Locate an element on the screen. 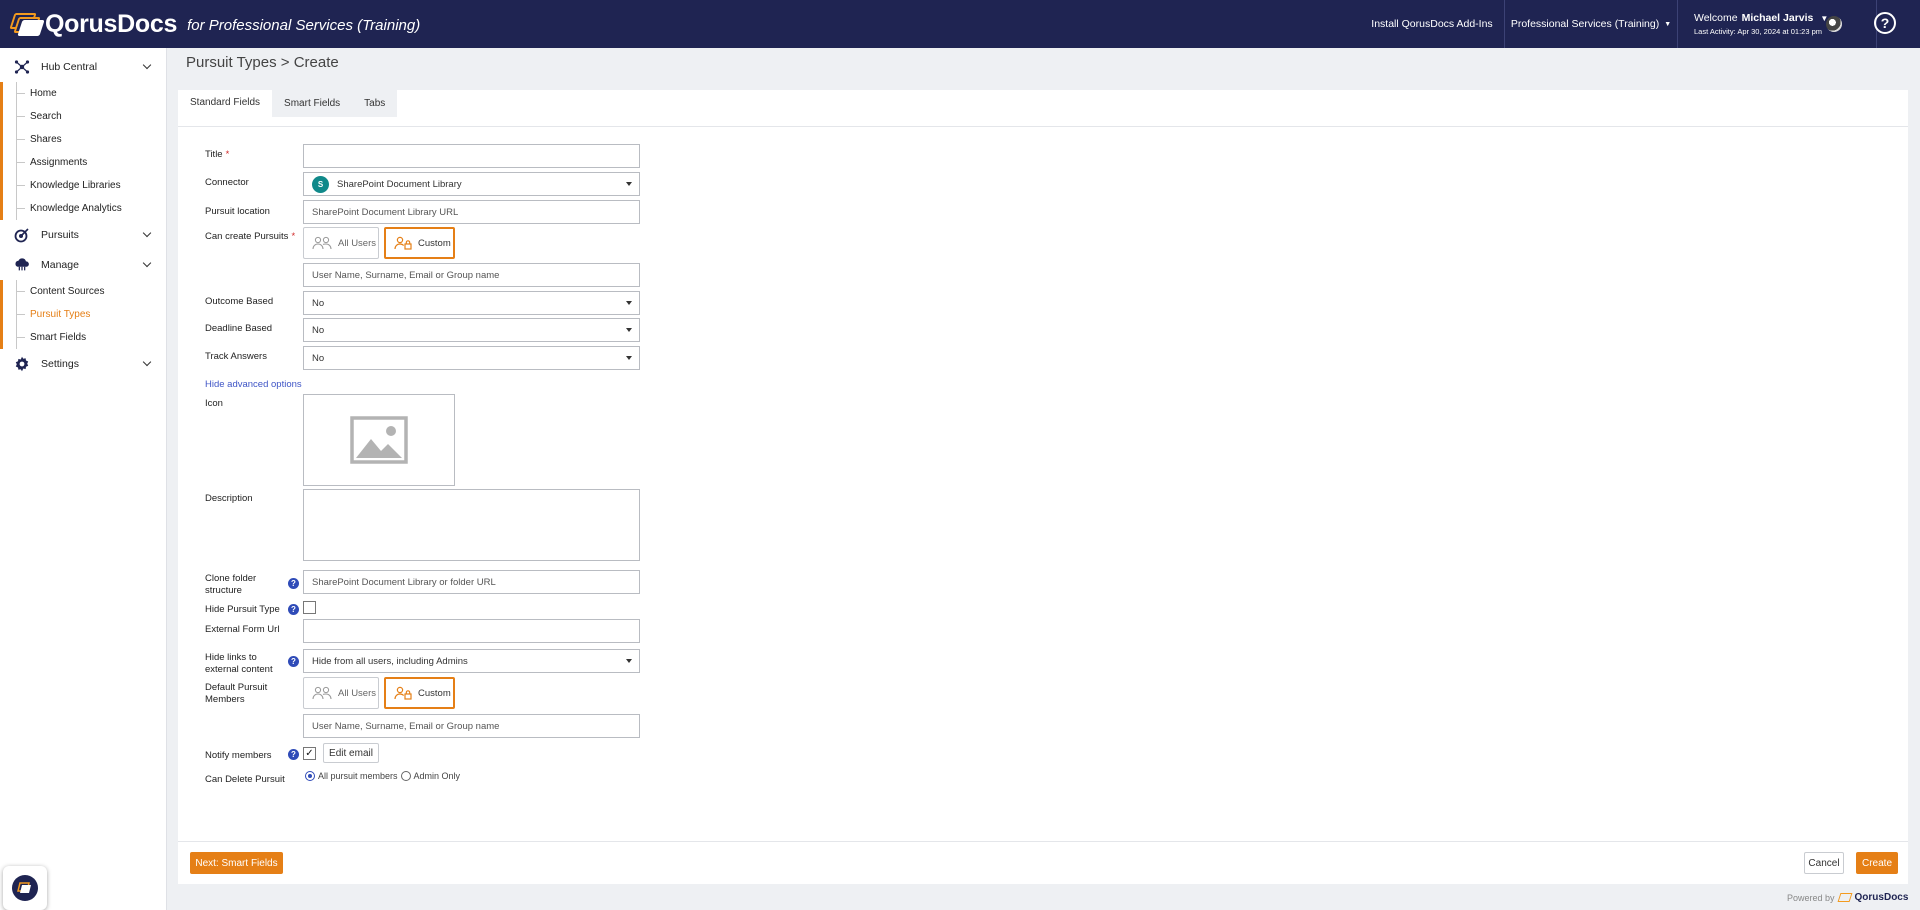 This screenshot has width=1920, height=910. pursuit-location-label: Pursuit location is located at coordinates (237, 211).